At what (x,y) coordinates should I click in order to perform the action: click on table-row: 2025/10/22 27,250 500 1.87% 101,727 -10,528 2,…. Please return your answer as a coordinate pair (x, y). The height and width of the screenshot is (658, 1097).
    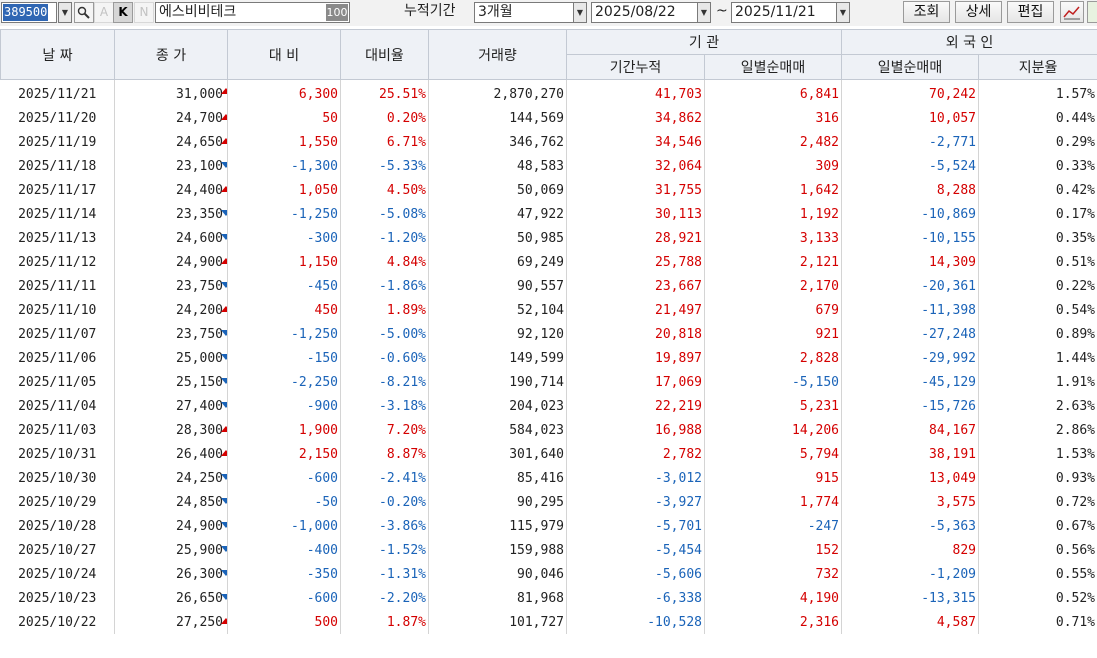
    Looking at the image, I should click on (548, 622).